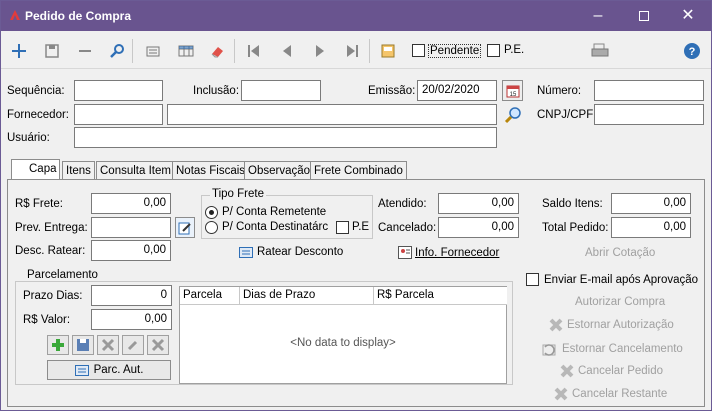 The height and width of the screenshot is (411, 712). I want to click on empty-grid-message: <No data to display>, so click(343, 343).